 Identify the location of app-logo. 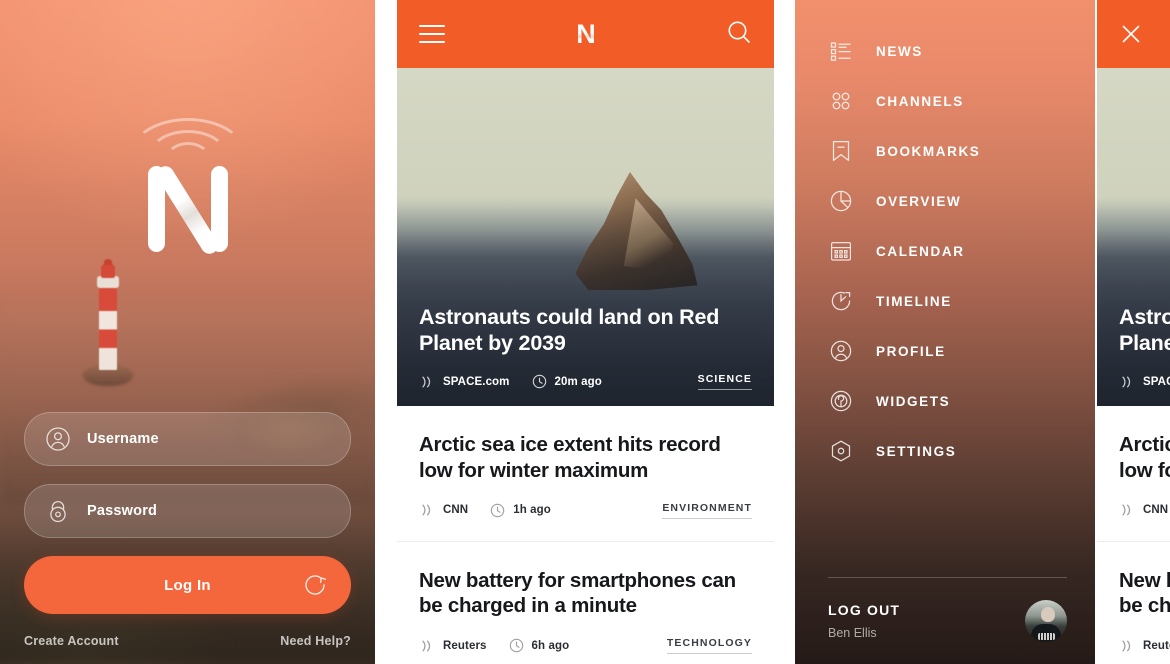
(187, 188).